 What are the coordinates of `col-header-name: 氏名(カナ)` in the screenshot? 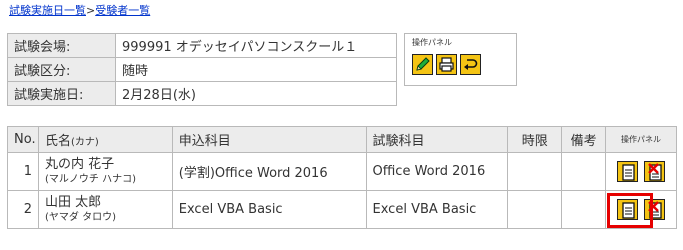 It's located at (105, 139).